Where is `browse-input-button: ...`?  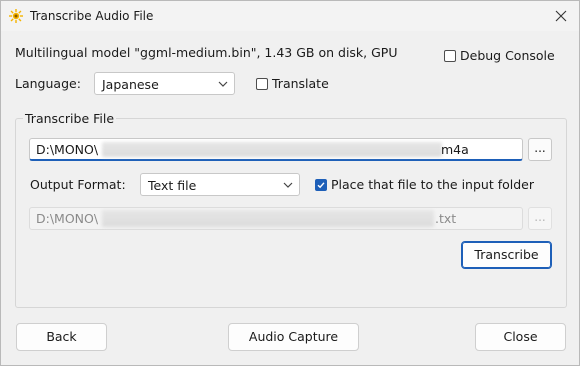
browse-input-button: ... is located at coordinates (540, 149).